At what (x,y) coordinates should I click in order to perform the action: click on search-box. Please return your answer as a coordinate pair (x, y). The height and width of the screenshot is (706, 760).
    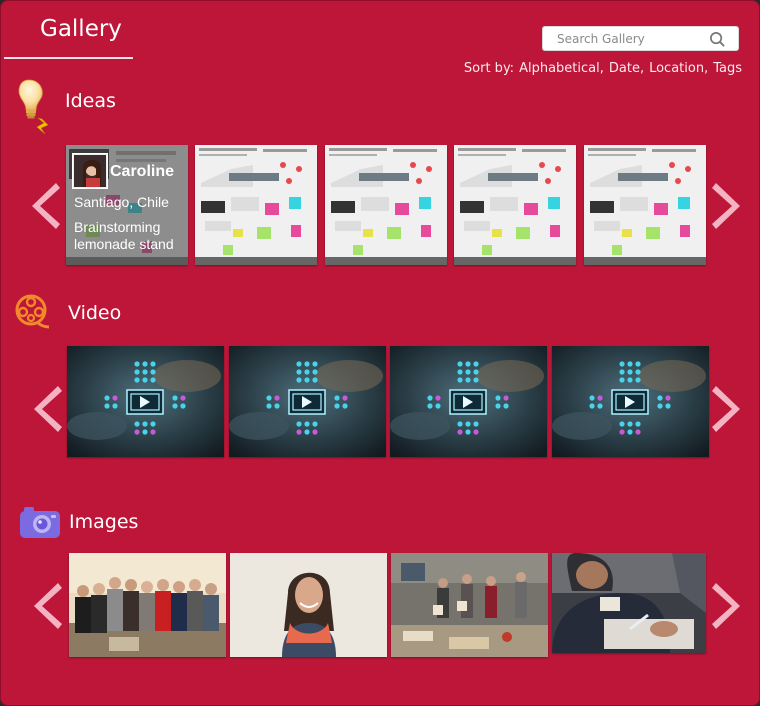
    Looking at the image, I should click on (640, 38).